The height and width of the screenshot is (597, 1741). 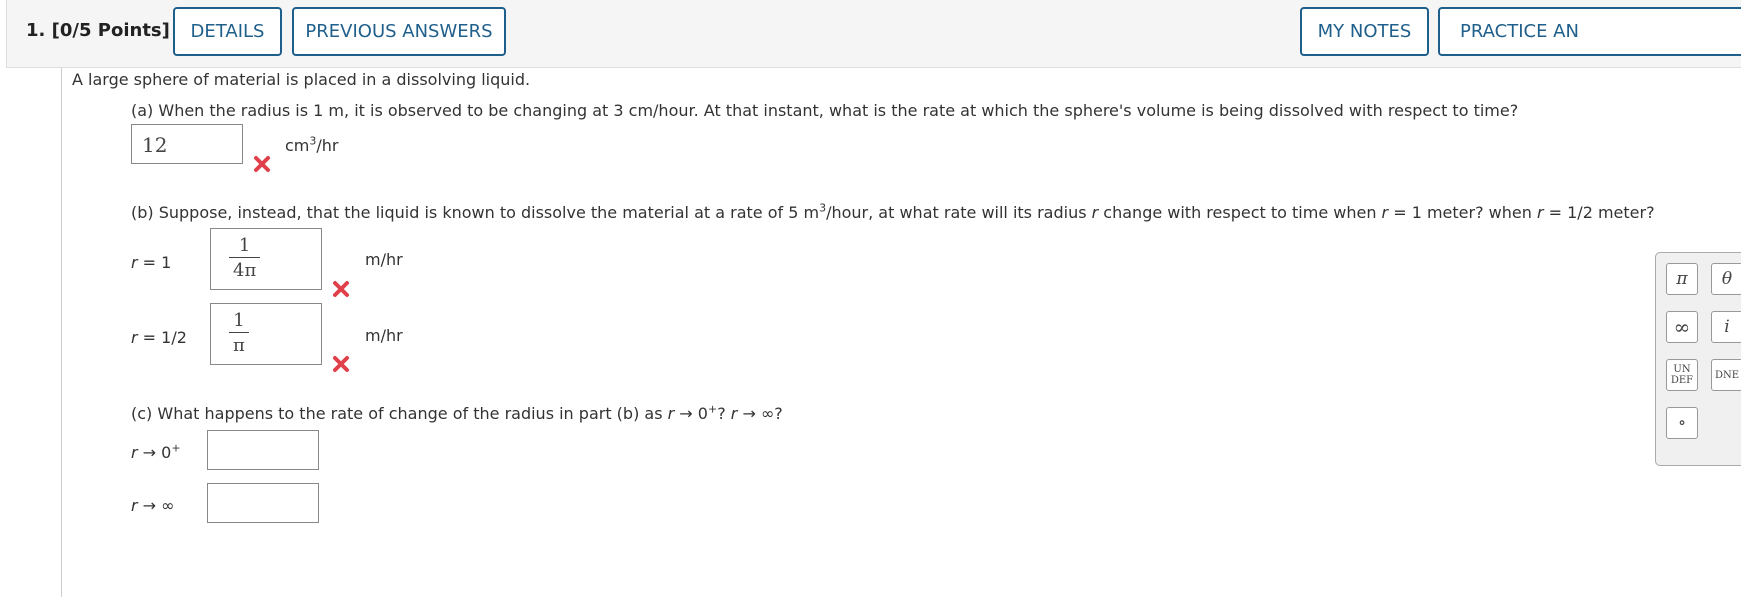 I want to click on question-number: 1., so click(x=36, y=30).